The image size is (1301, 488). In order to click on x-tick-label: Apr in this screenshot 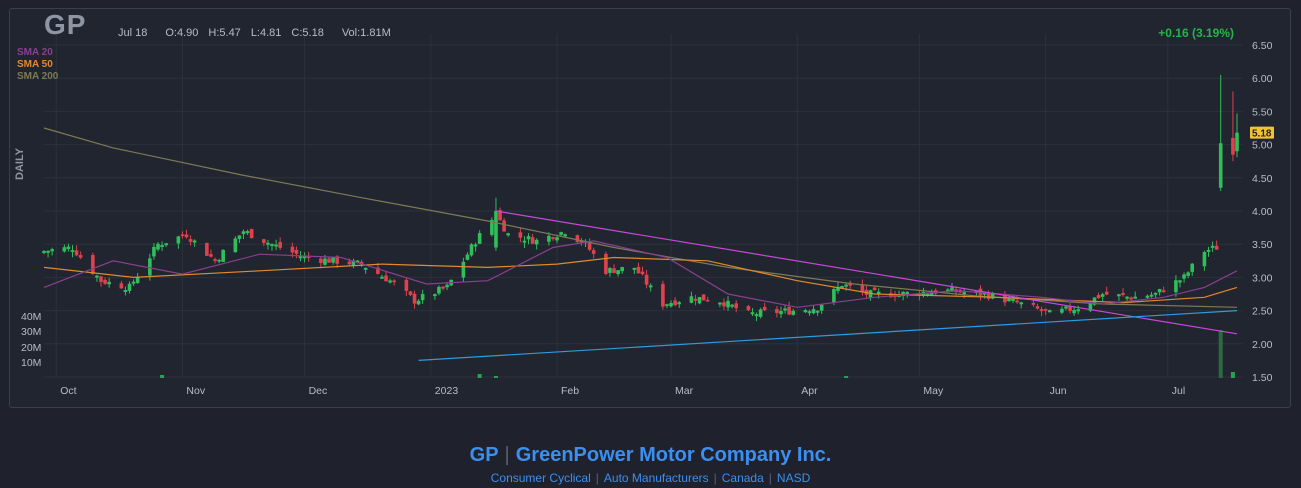, I will do `click(809, 391)`.